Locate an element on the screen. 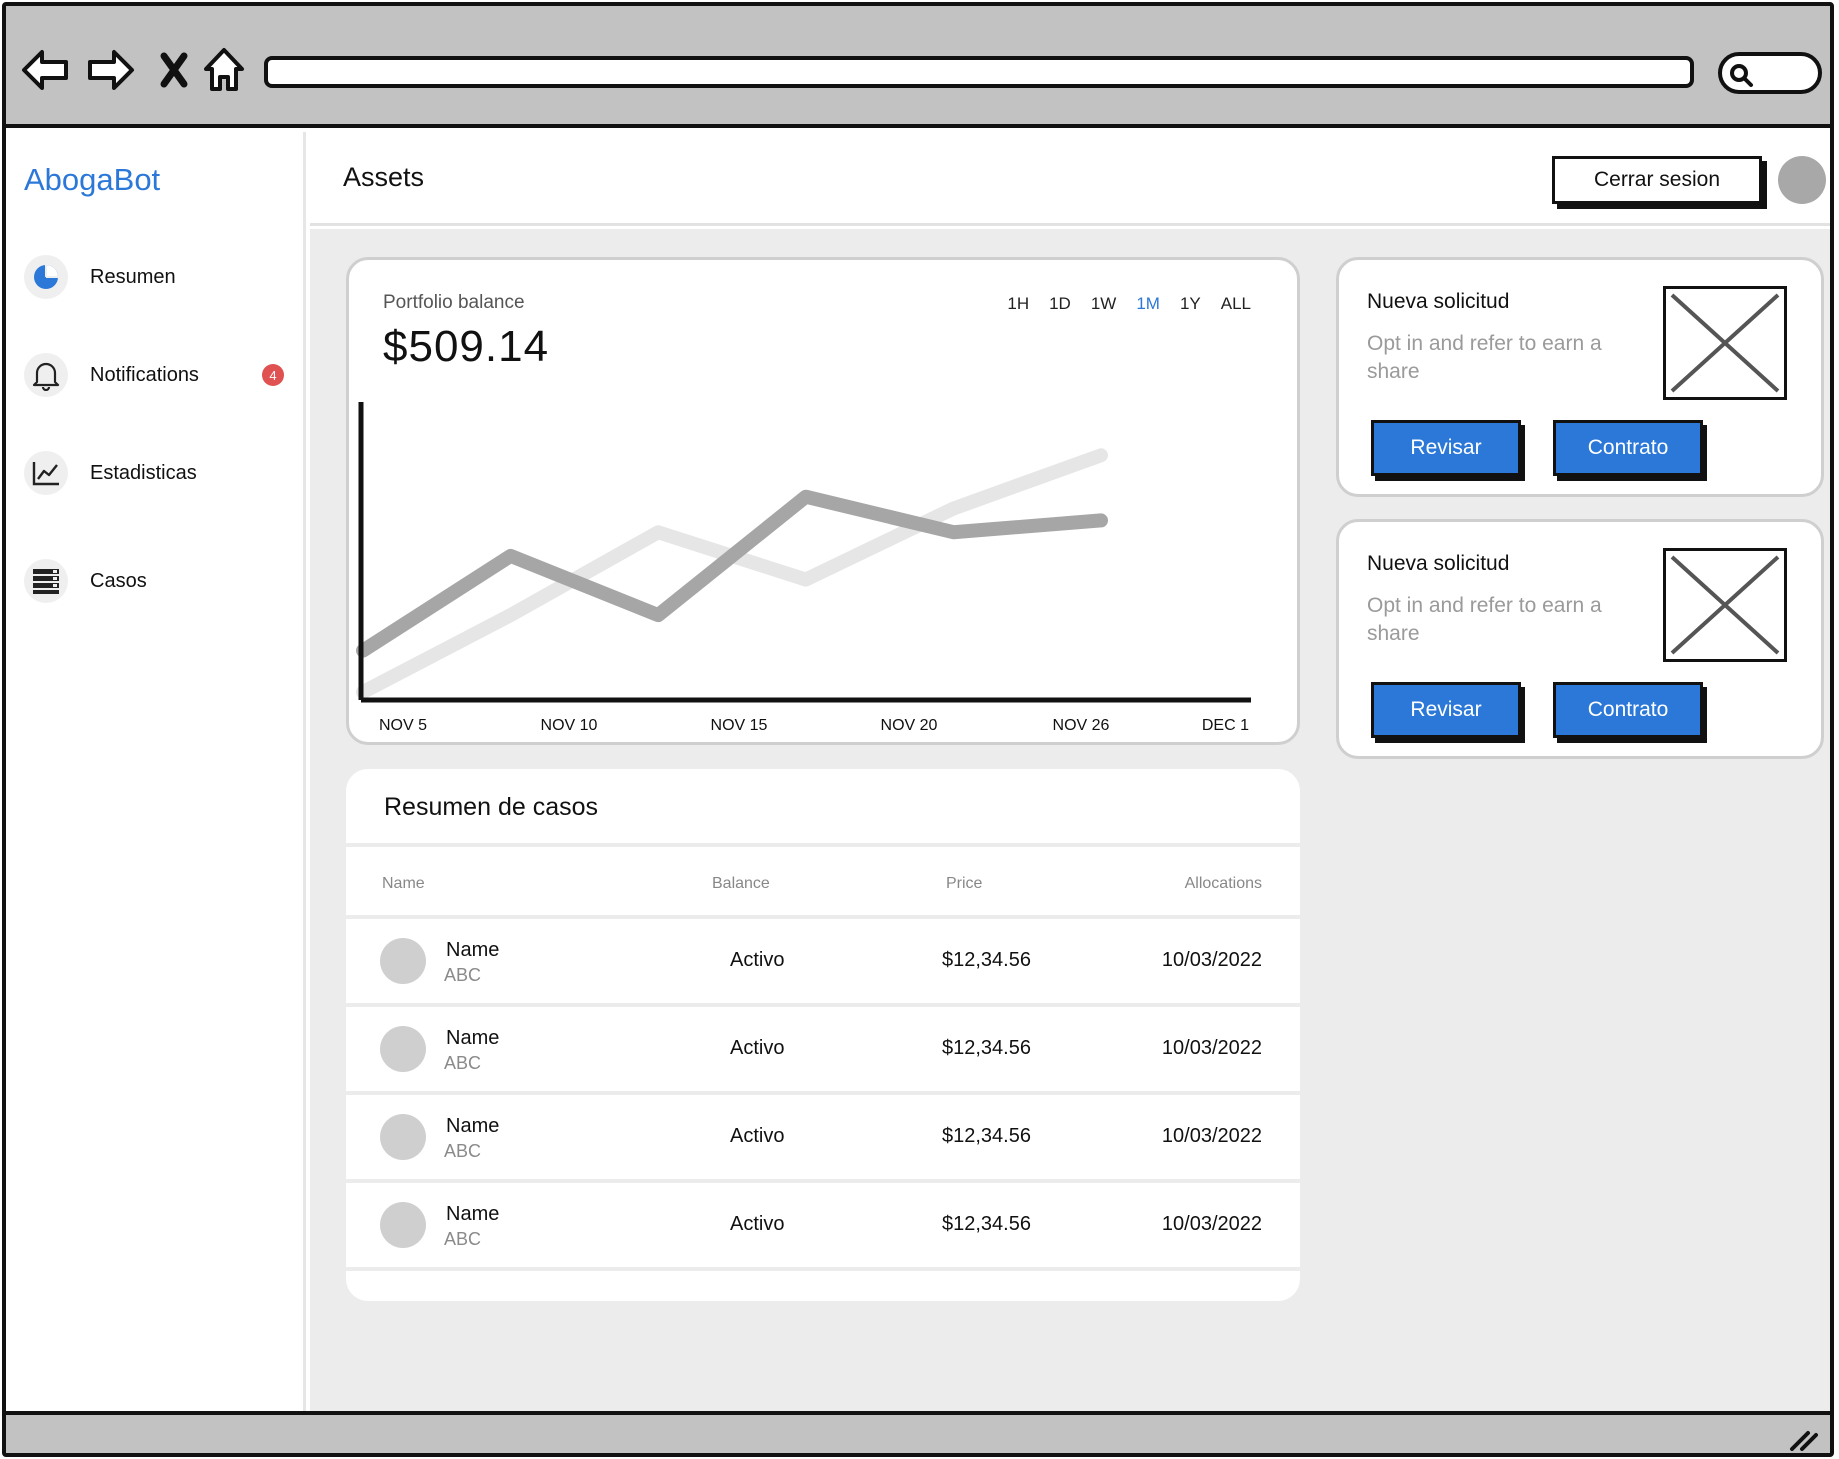 The image size is (1839, 1459). x-tick-label: NOV 10 is located at coordinates (569, 725).